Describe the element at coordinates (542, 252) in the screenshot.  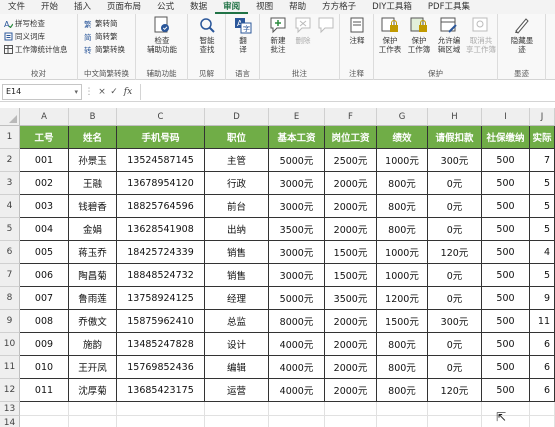
I see `table-cell: 4` at that location.